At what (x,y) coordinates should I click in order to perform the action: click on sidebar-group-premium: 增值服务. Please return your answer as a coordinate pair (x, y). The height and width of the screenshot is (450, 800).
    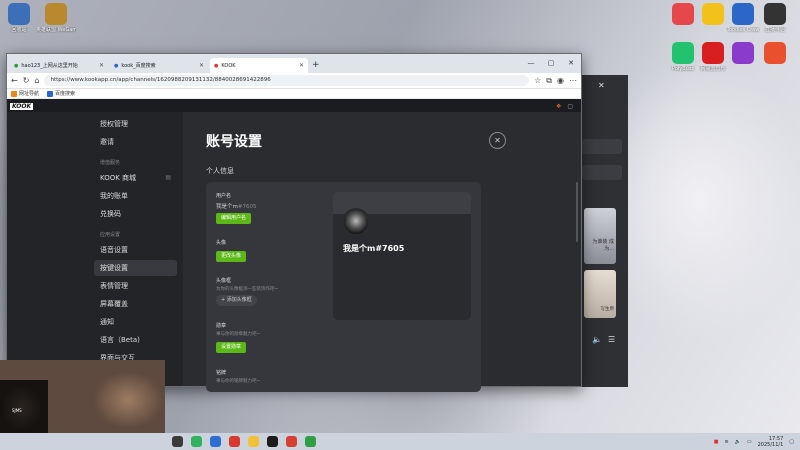
    Looking at the image, I should click on (110, 163).